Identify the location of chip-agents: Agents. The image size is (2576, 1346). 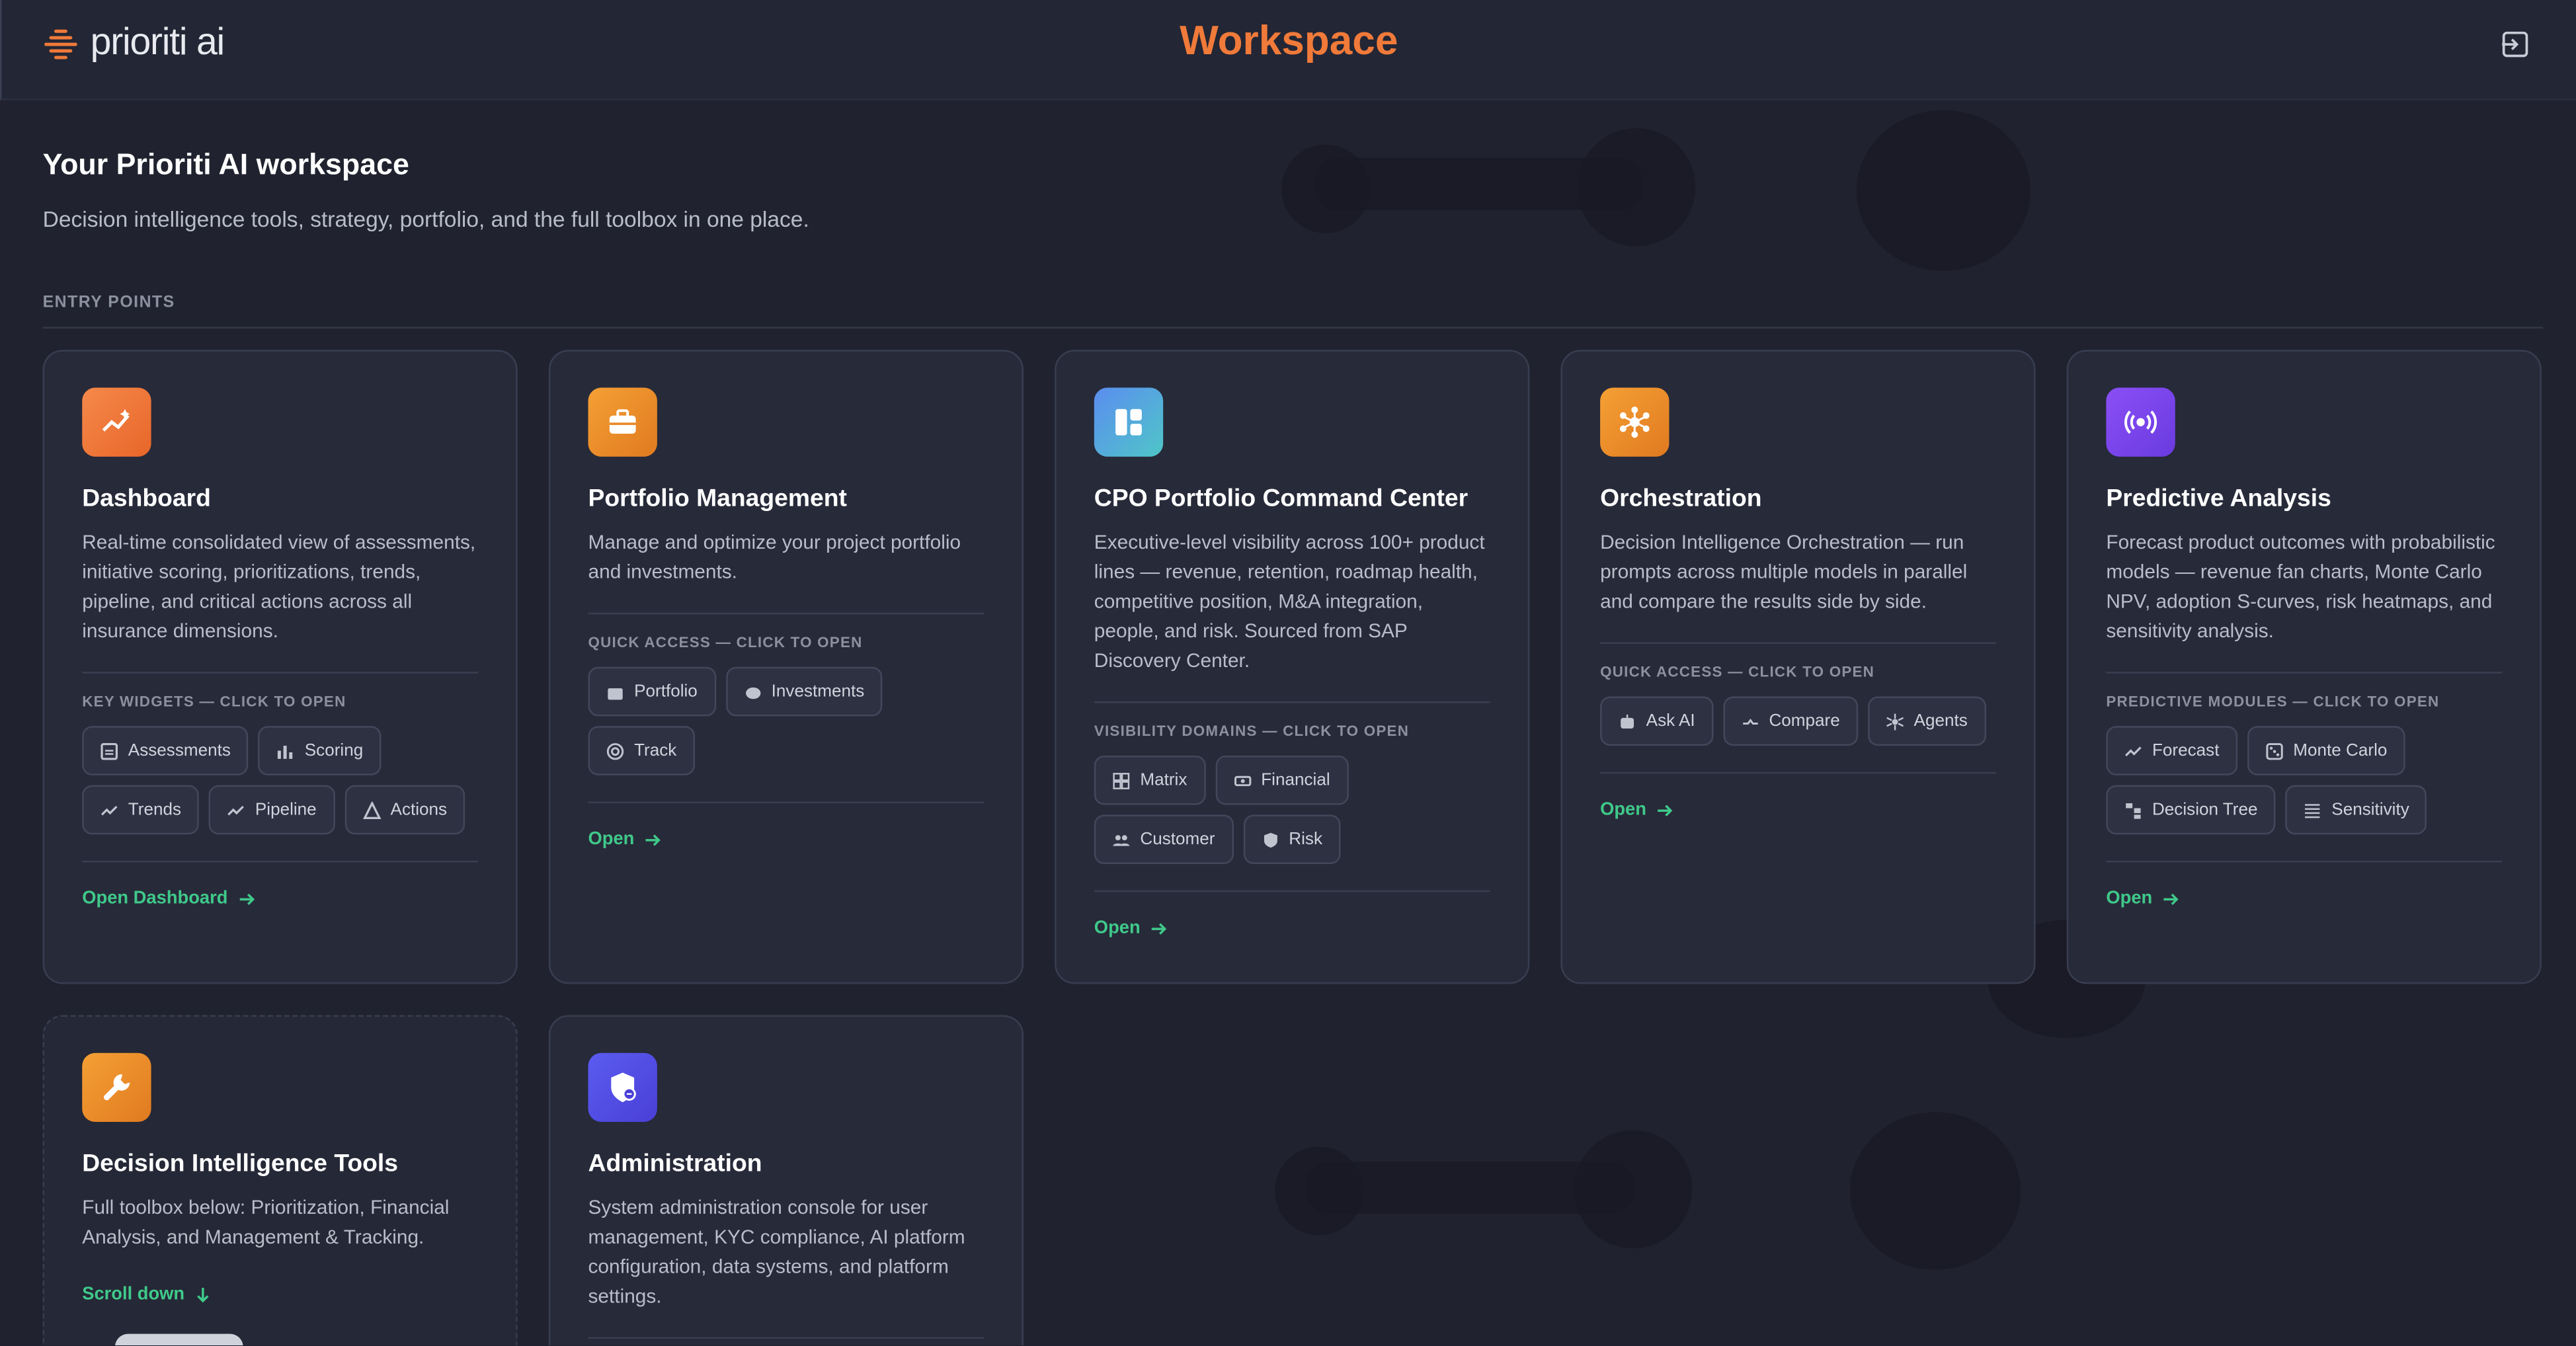
(1927, 721).